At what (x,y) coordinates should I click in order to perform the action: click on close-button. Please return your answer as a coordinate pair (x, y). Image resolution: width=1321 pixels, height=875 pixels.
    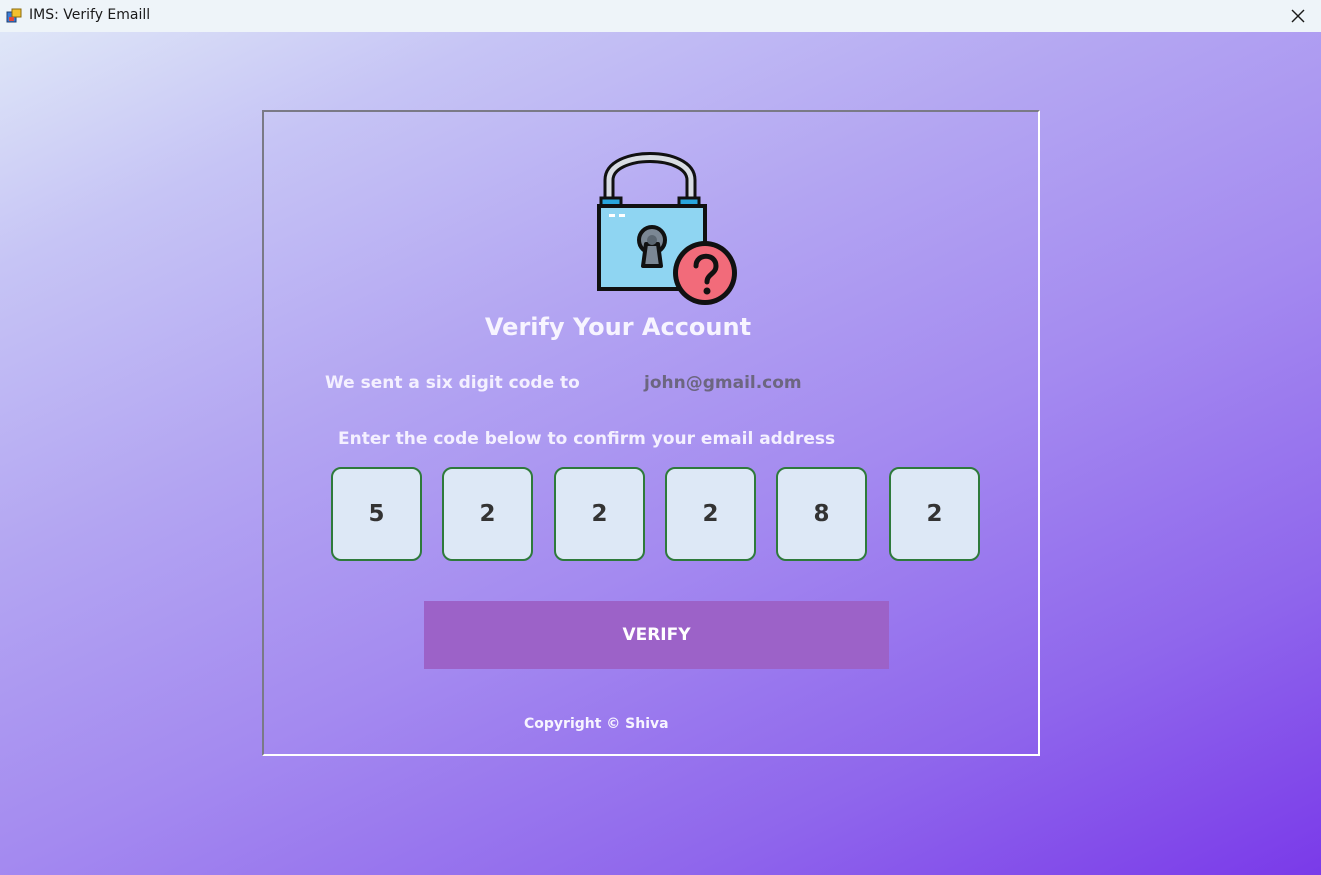
    Looking at the image, I should click on (1298, 16).